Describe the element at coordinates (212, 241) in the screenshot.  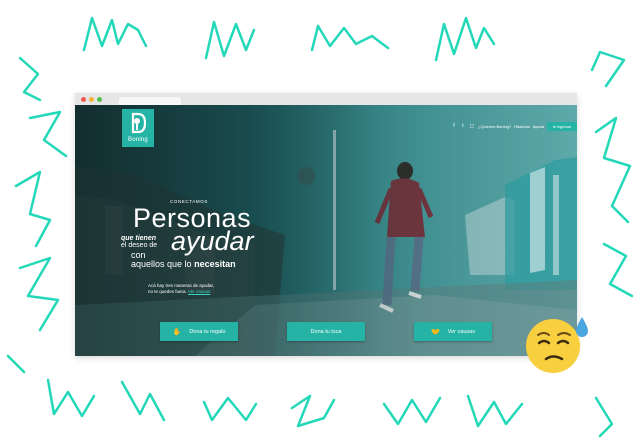
I see `hero-title-ayudar: ayudar` at that location.